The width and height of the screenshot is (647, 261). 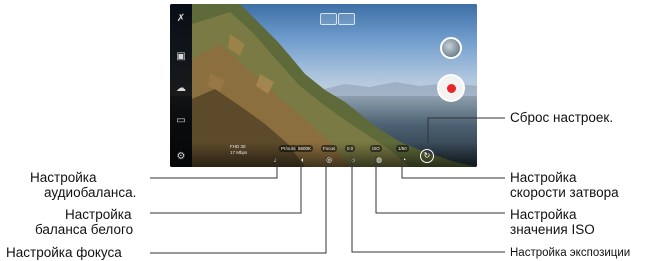 What do you see at coordinates (63, 177) in the screenshot?
I see `callout-audio-line1: Настройка` at bounding box center [63, 177].